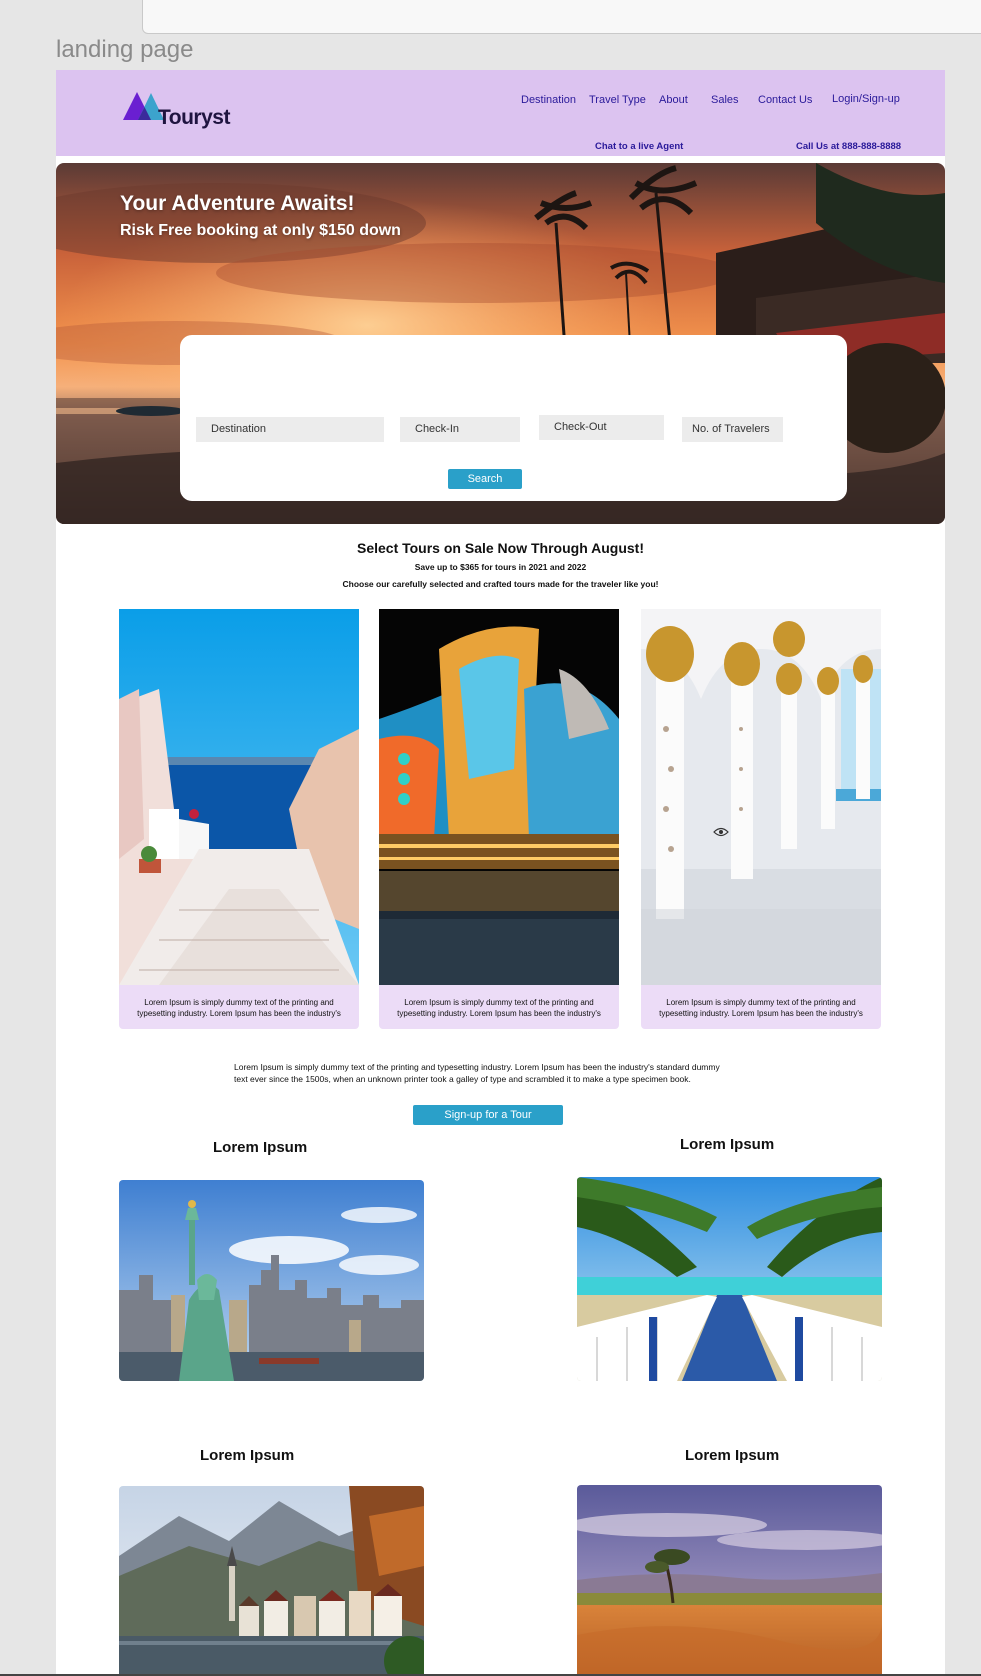 The width and height of the screenshot is (981, 1676). Describe the element at coordinates (239, 797) in the screenshot. I see `santorini-image` at that location.